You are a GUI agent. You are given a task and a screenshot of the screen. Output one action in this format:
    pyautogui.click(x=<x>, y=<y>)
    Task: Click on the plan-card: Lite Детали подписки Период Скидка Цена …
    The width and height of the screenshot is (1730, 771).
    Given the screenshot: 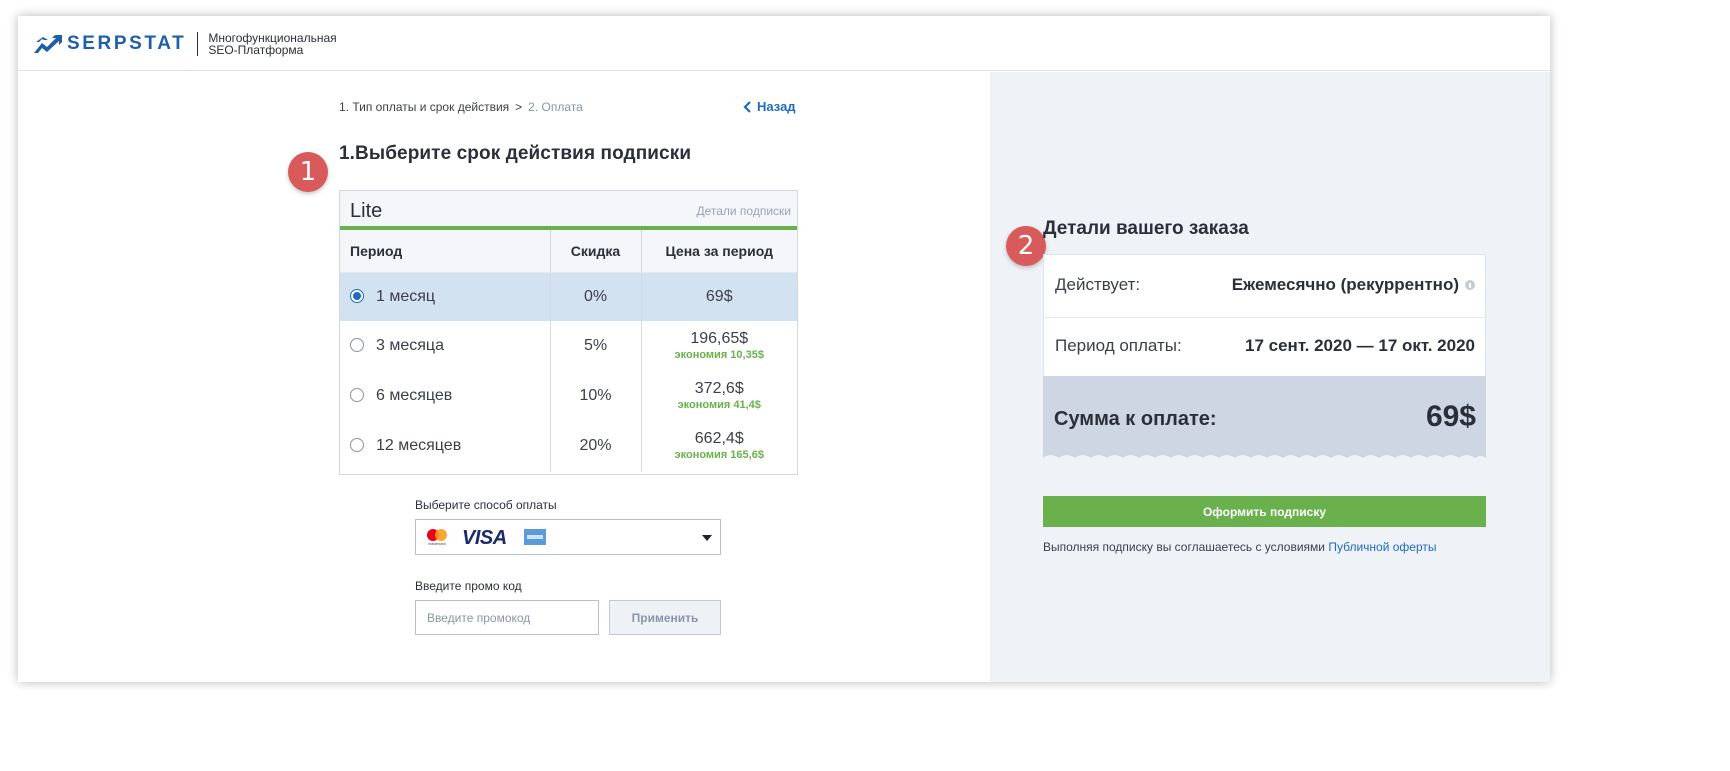 What is the action you would take?
    pyautogui.click(x=568, y=332)
    